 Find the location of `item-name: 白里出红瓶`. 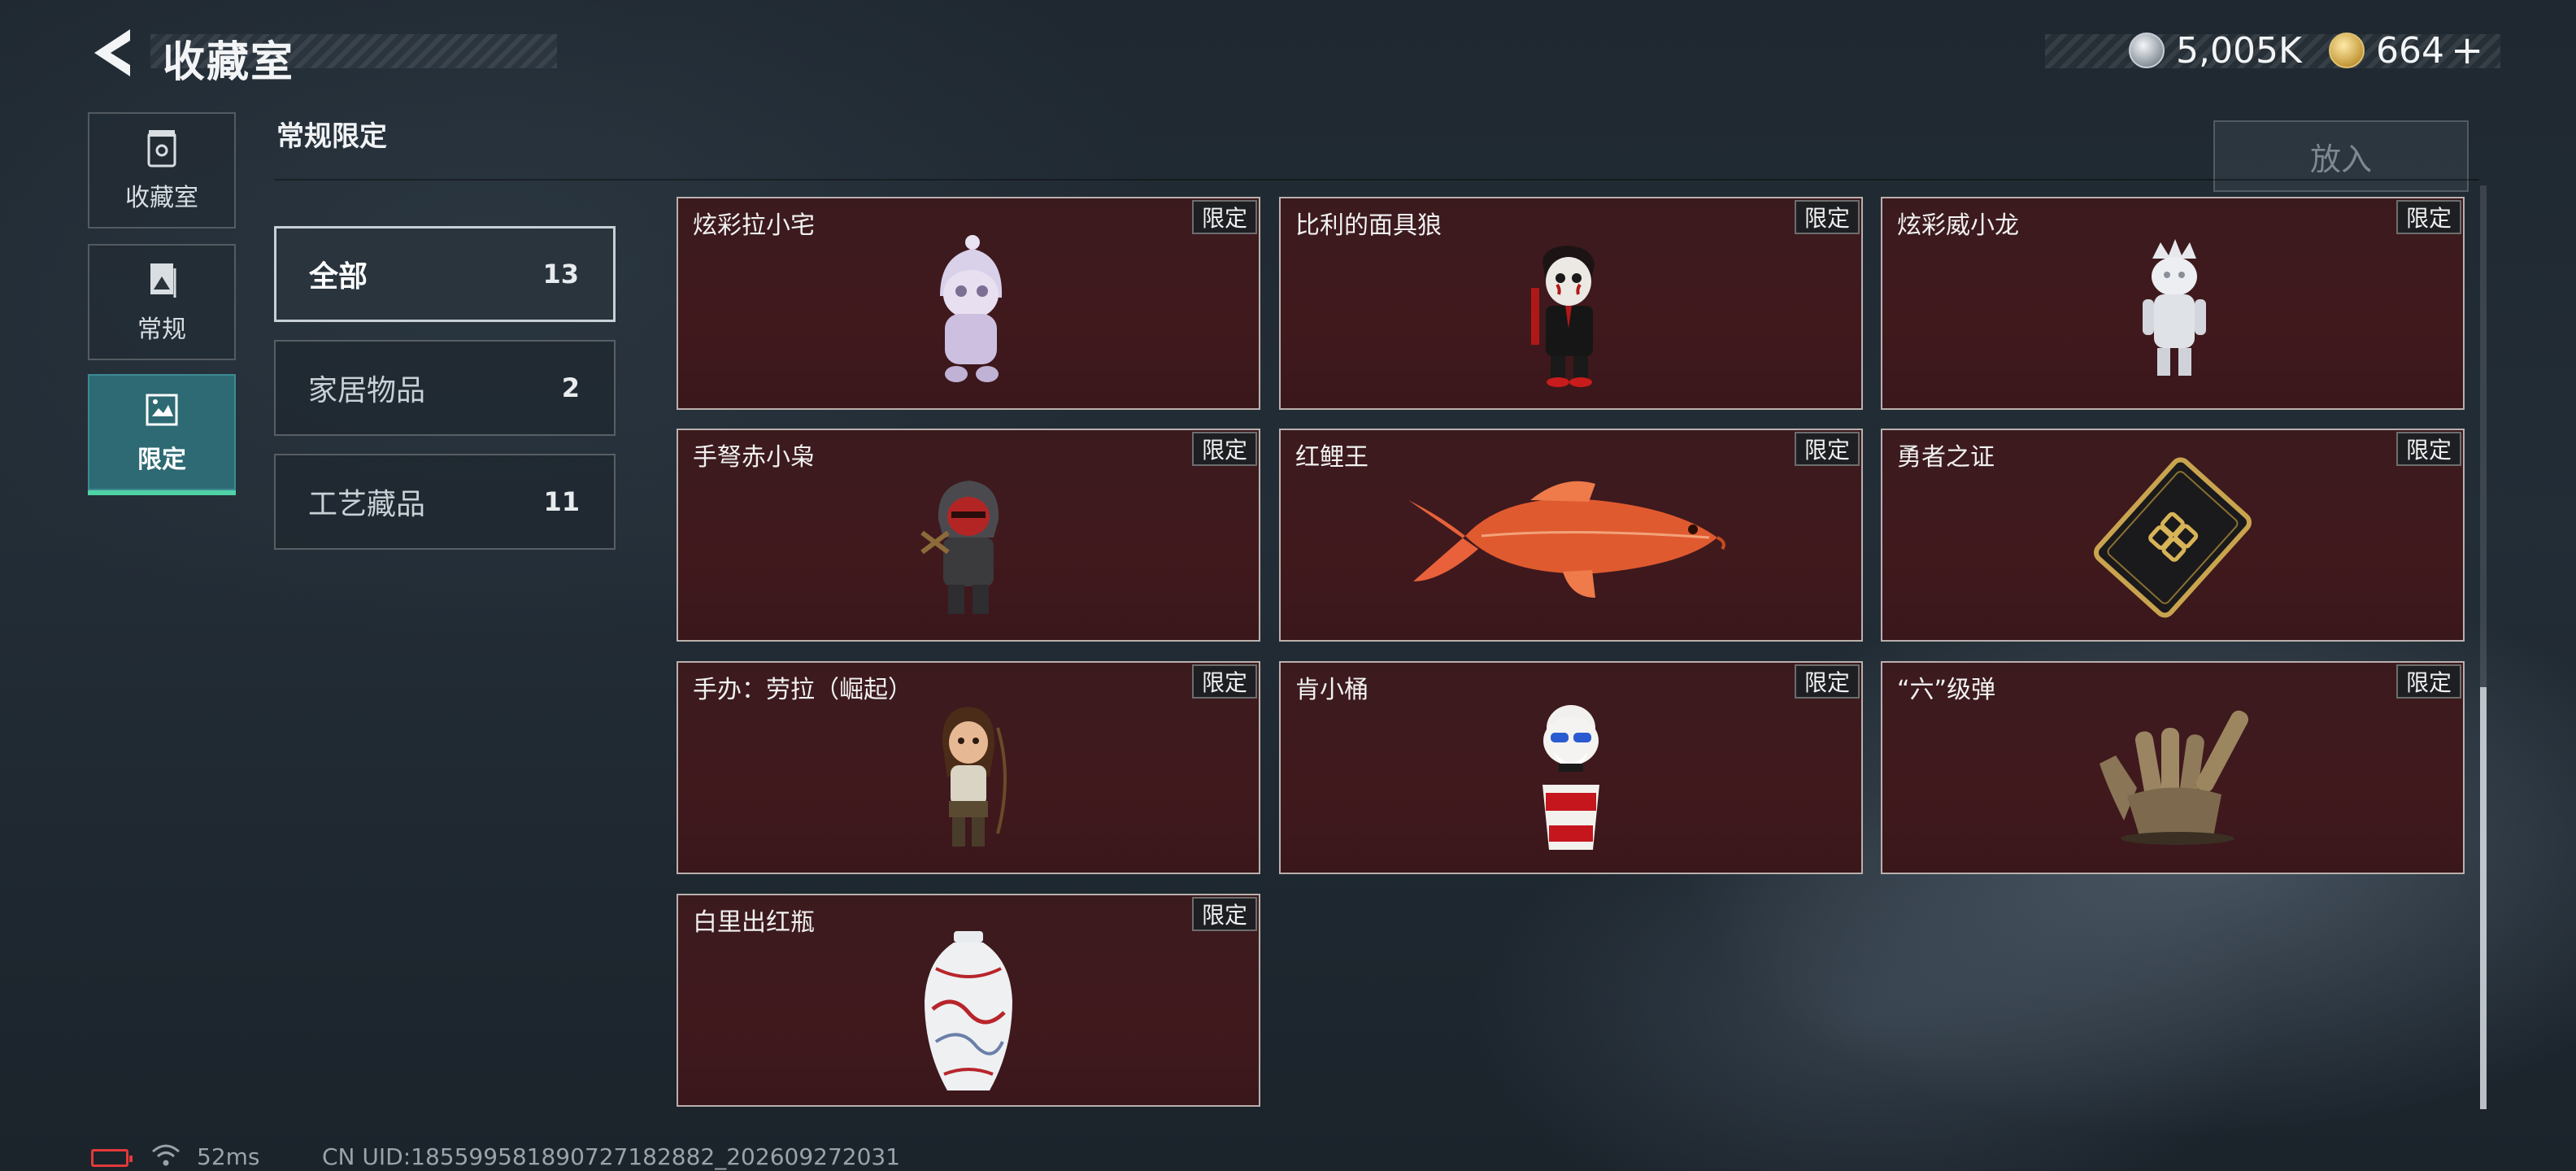

item-name: 白里出红瓶 is located at coordinates (754, 922).